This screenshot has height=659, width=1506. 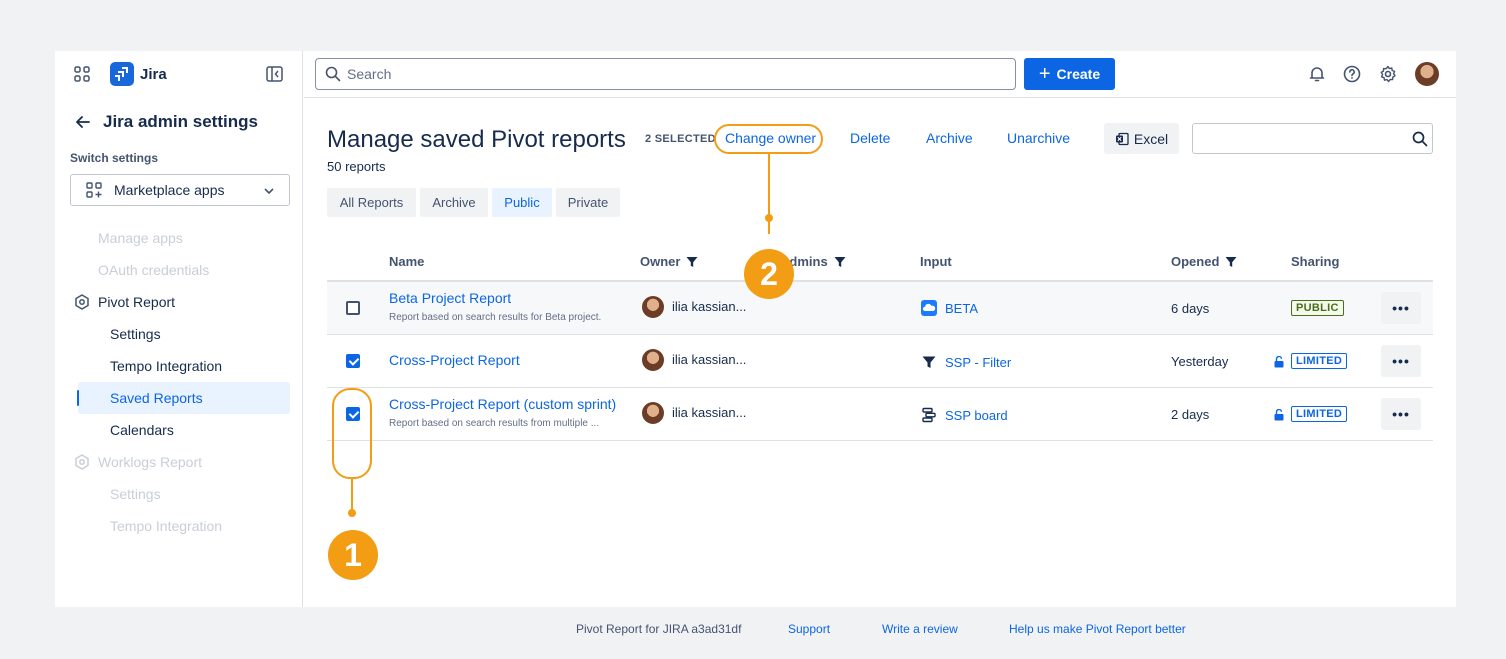 What do you see at coordinates (522, 202) in the screenshot?
I see `tab-public: Public` at bounding box center [522, 202].